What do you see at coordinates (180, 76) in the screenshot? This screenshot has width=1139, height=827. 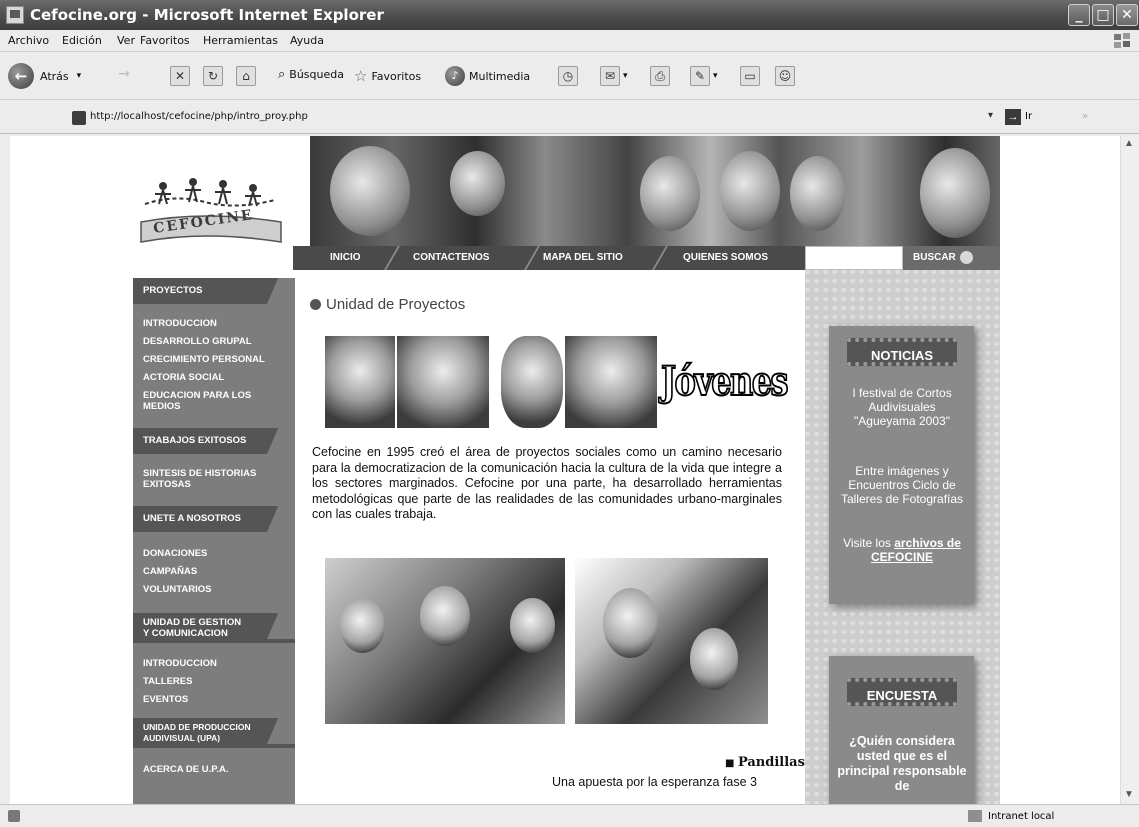 I see `stop-button: ✕` at bounding box center [180, 76].